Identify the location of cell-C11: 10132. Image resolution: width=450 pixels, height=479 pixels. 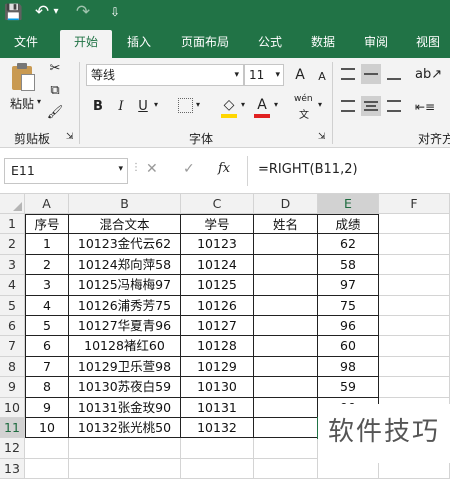
(217, 428).